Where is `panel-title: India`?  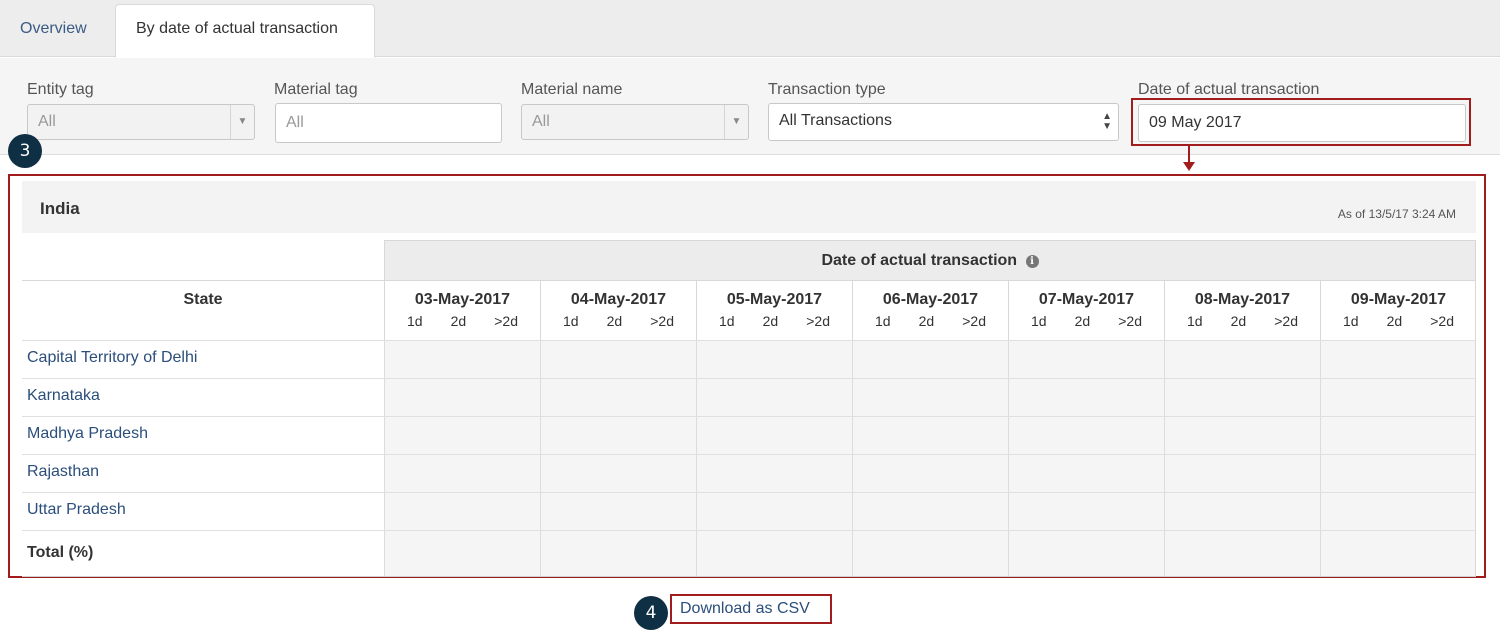 panel-title: India is located at coordinates (60, 208).